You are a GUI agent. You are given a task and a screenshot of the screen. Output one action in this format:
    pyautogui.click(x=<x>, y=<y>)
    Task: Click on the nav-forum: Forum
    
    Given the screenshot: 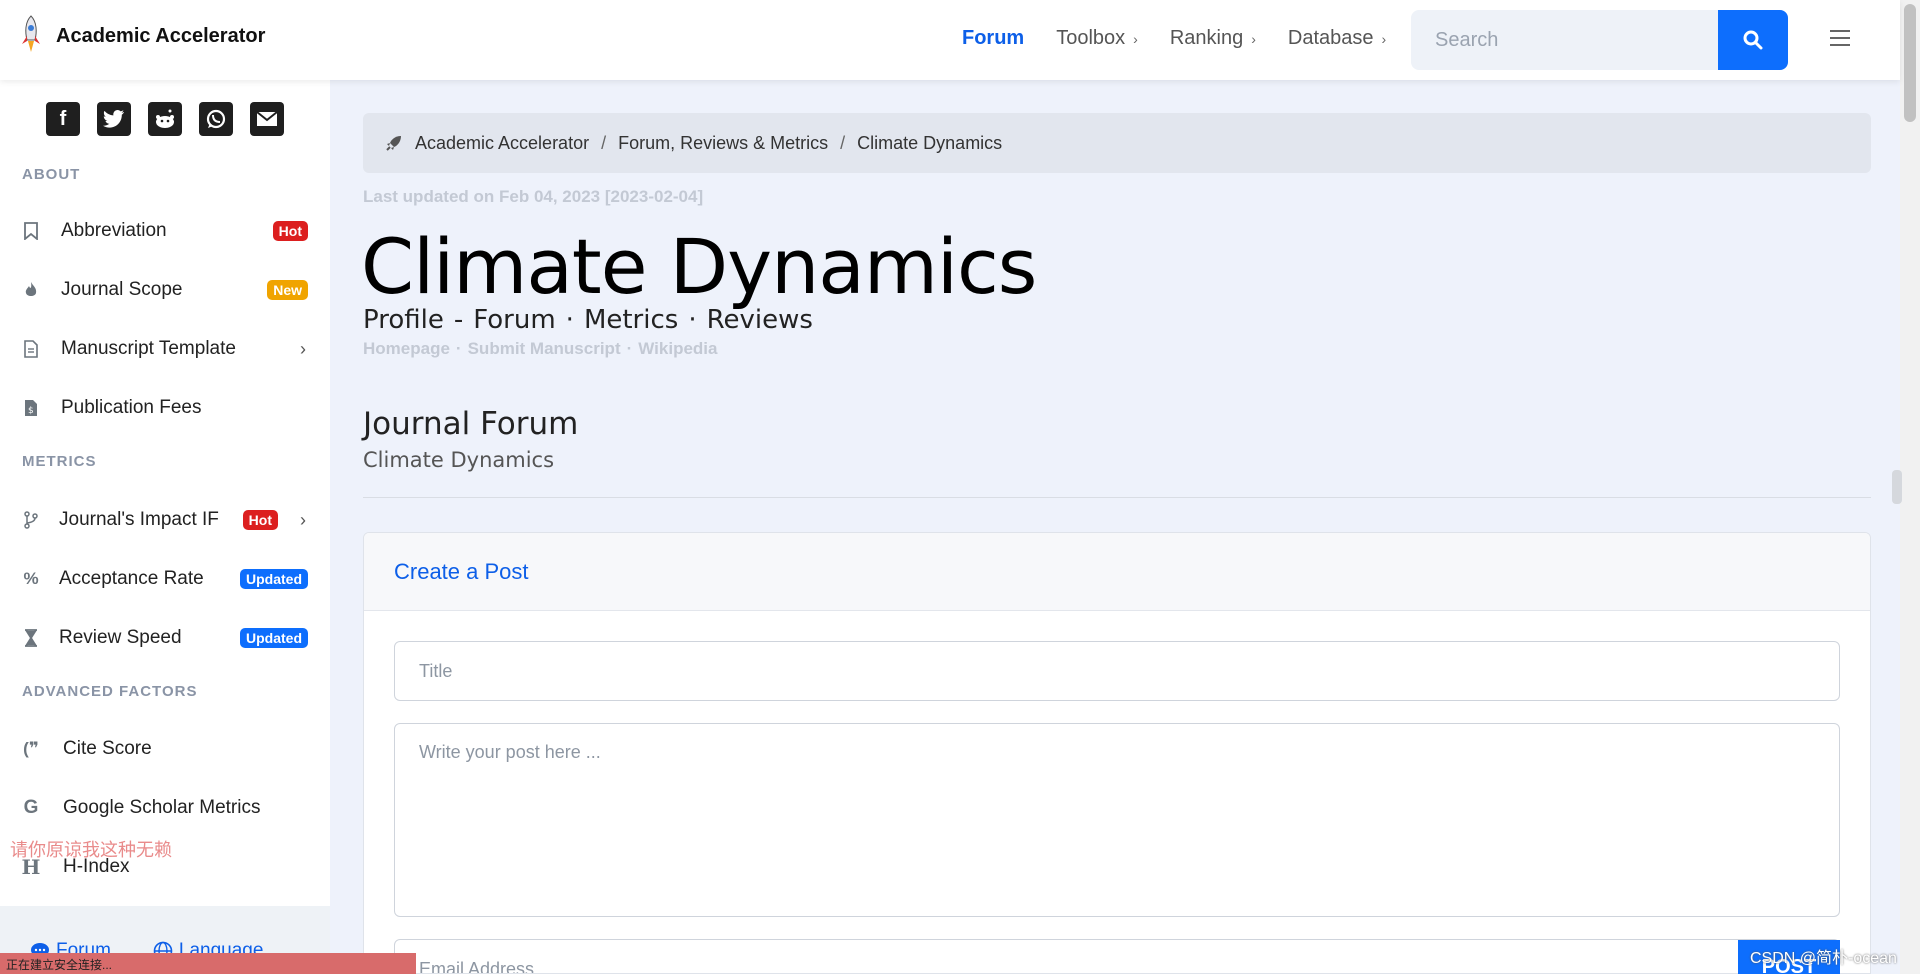 What is the action you would take?
    pyautogui.click(x=993, y=38)
    